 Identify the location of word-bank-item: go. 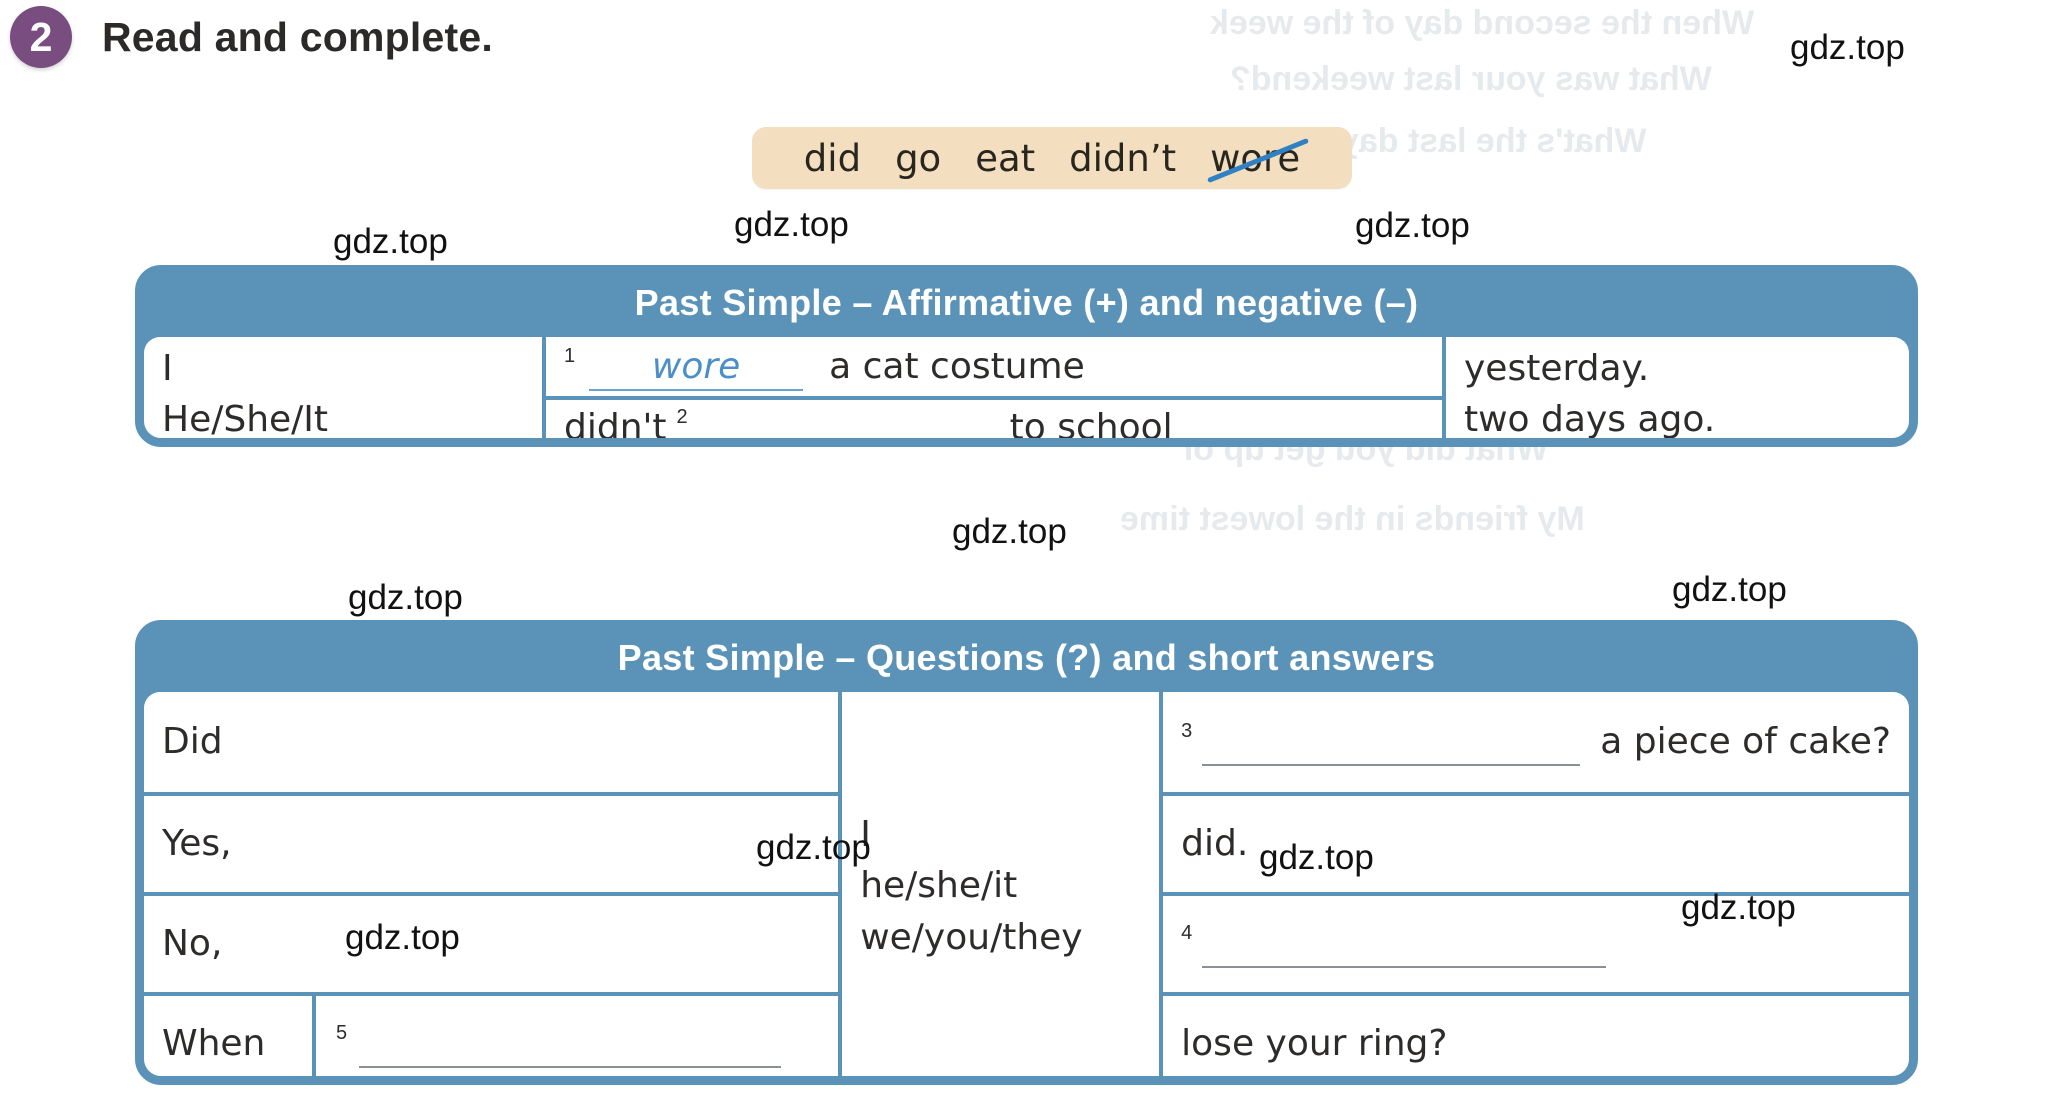
(918, 158).